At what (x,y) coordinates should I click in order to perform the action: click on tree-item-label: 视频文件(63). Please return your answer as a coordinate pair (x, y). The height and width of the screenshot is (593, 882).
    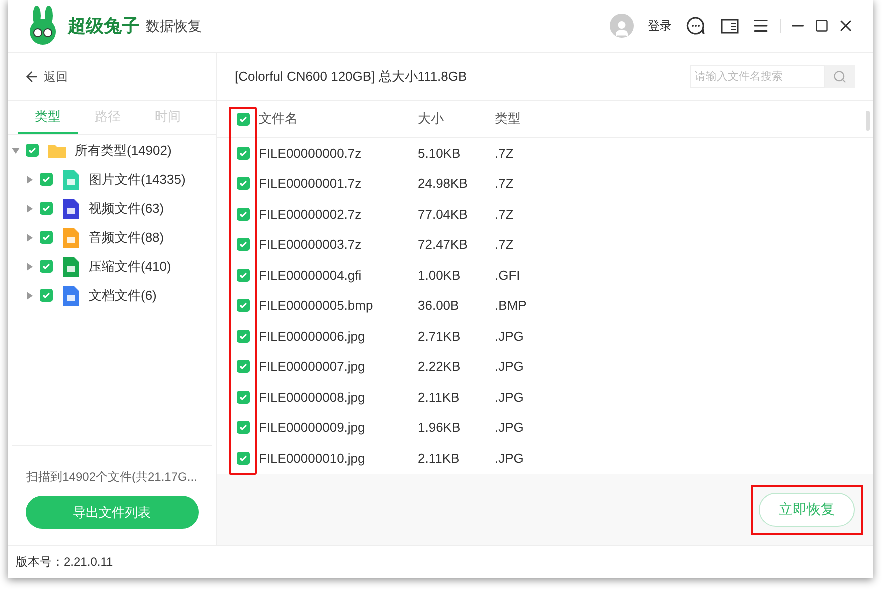
    Looking at the image, I should click on (126, 208).